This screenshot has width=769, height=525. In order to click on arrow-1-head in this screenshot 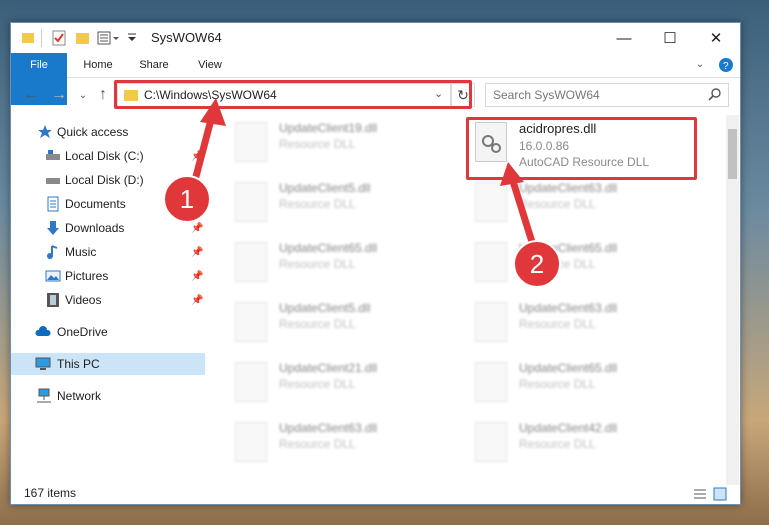, I will do `click(213, 112)`.